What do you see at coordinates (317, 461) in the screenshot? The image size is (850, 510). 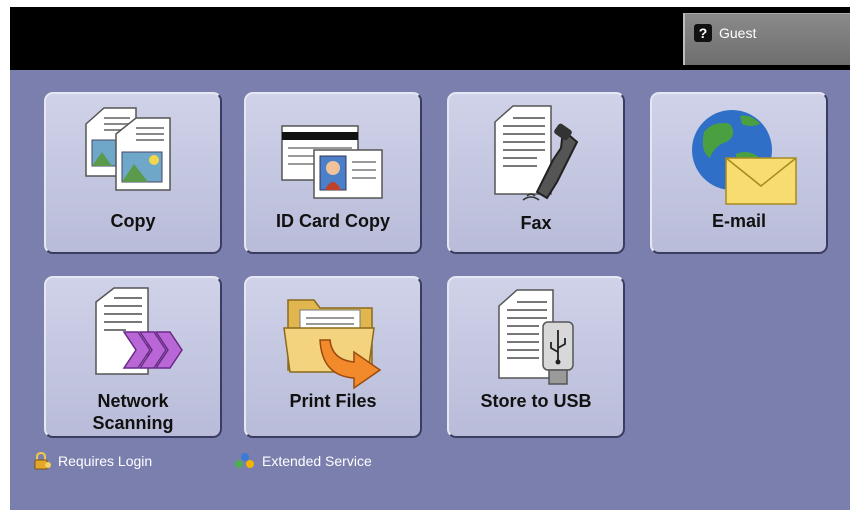 I see `extended-service-label: Extended Service` at bounding box center [317, 461].